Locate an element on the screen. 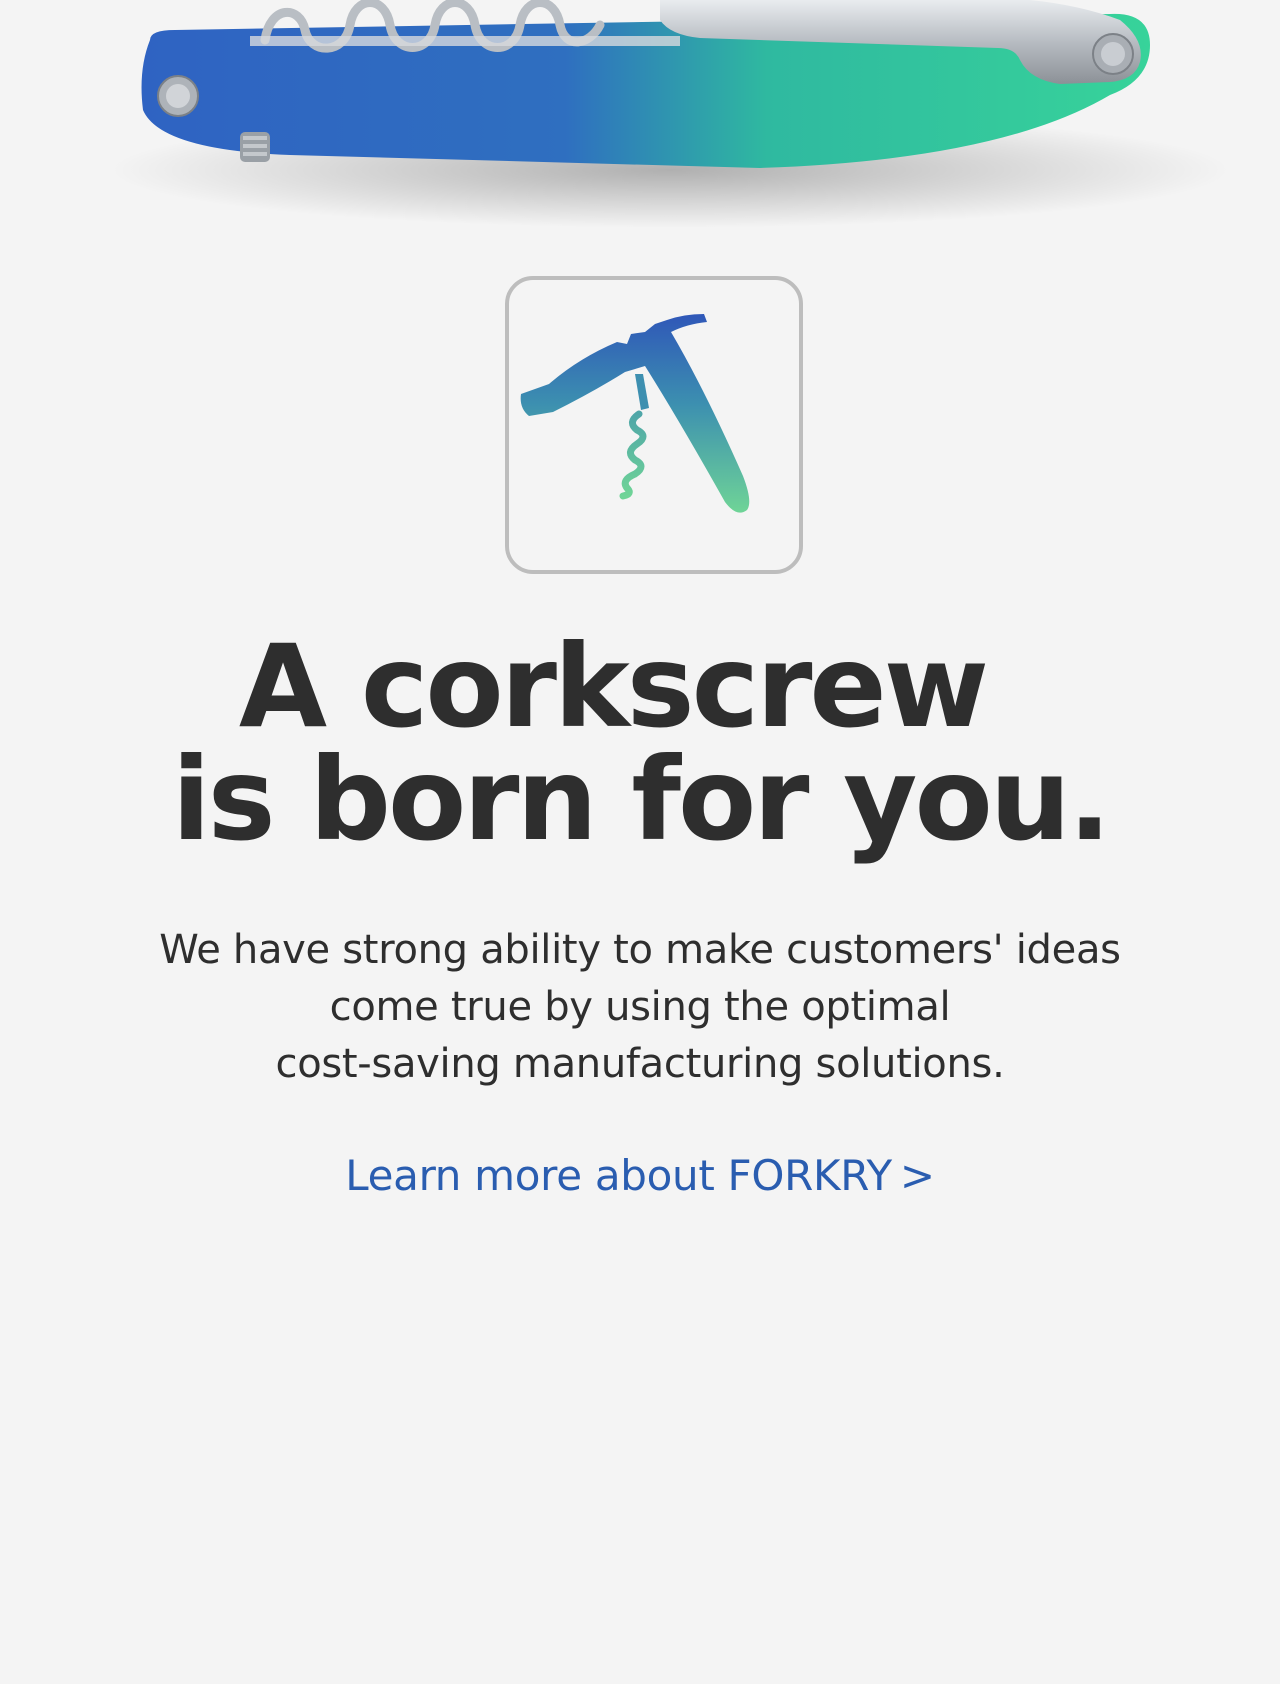  corkscrew-product-photo is located at coordinates (670, 114).